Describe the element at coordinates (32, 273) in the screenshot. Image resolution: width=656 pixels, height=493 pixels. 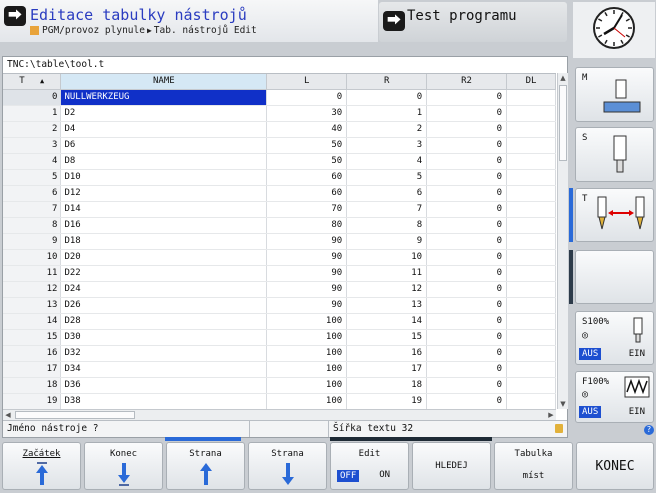
I see `cell-t: 11` at that location.